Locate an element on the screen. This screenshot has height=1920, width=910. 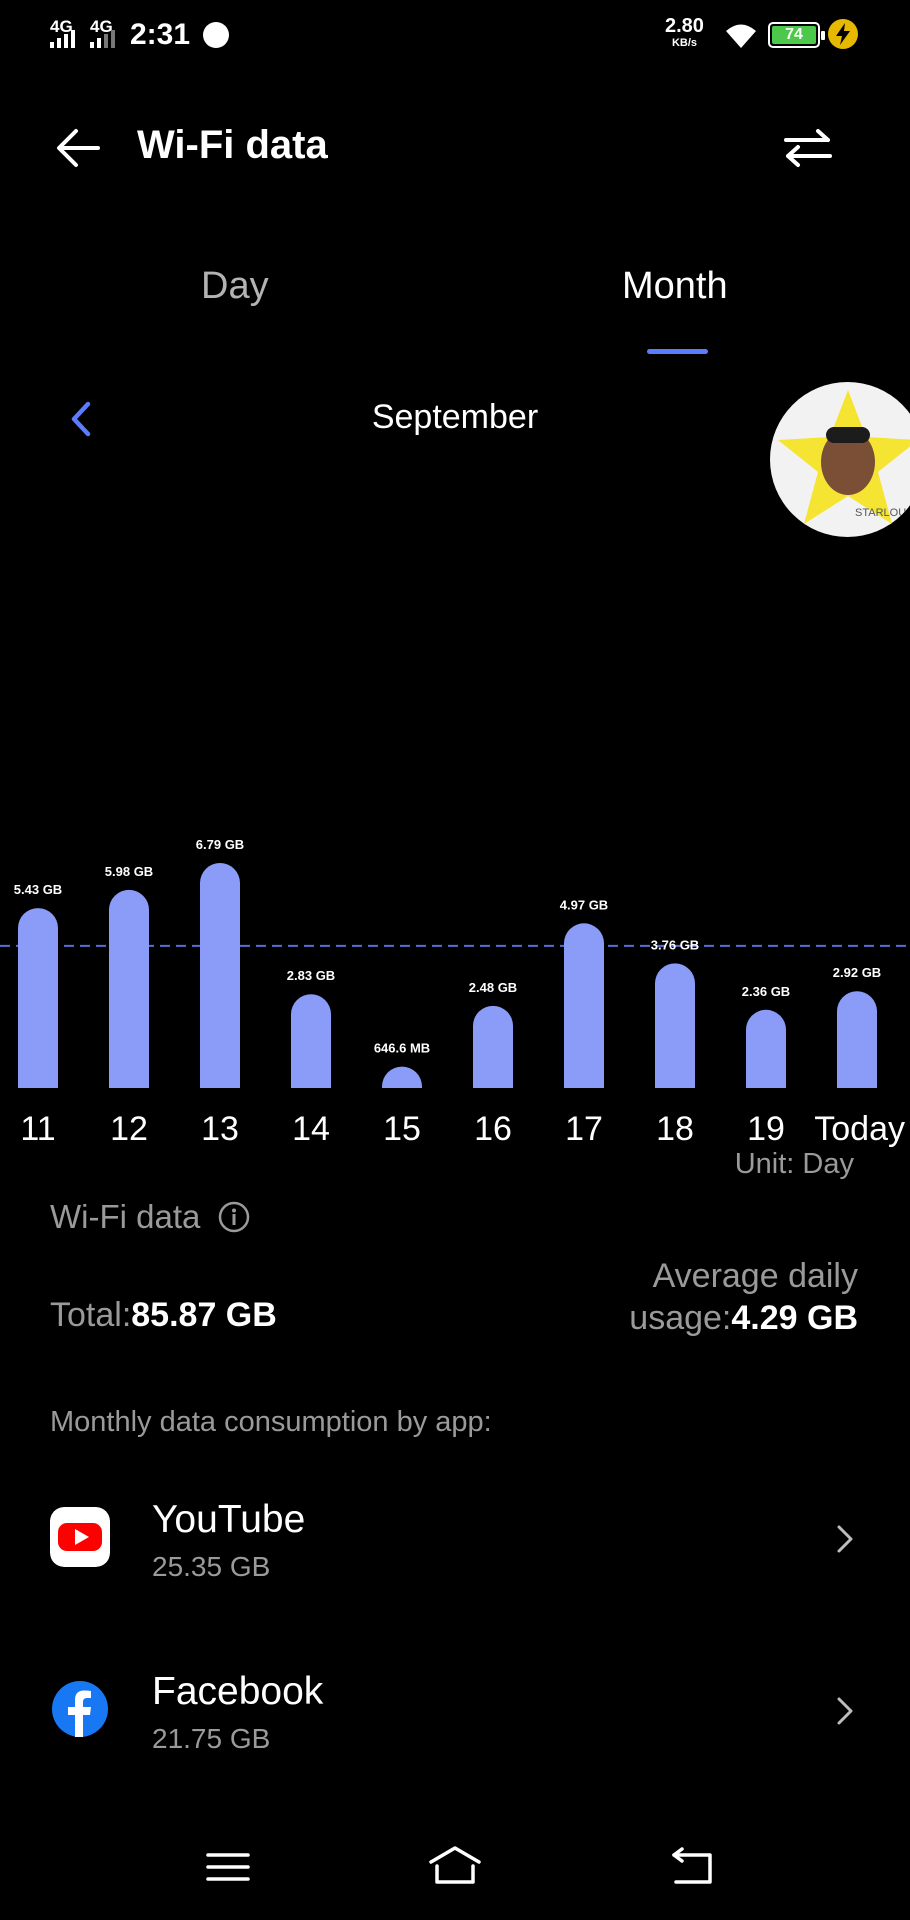
back-arrow-icon is located at coordinates (80, 148).